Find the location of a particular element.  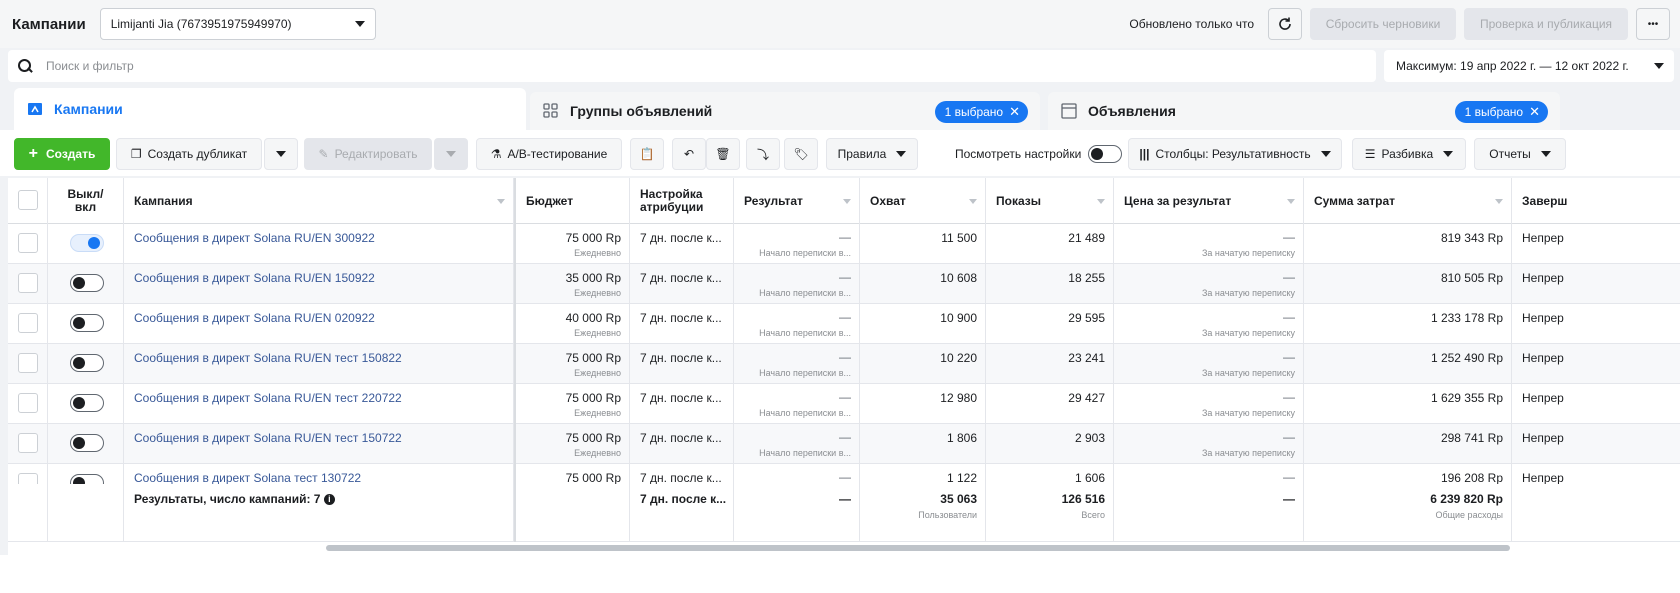

ends-value: Непрер is located at coordinates (1543, 318).